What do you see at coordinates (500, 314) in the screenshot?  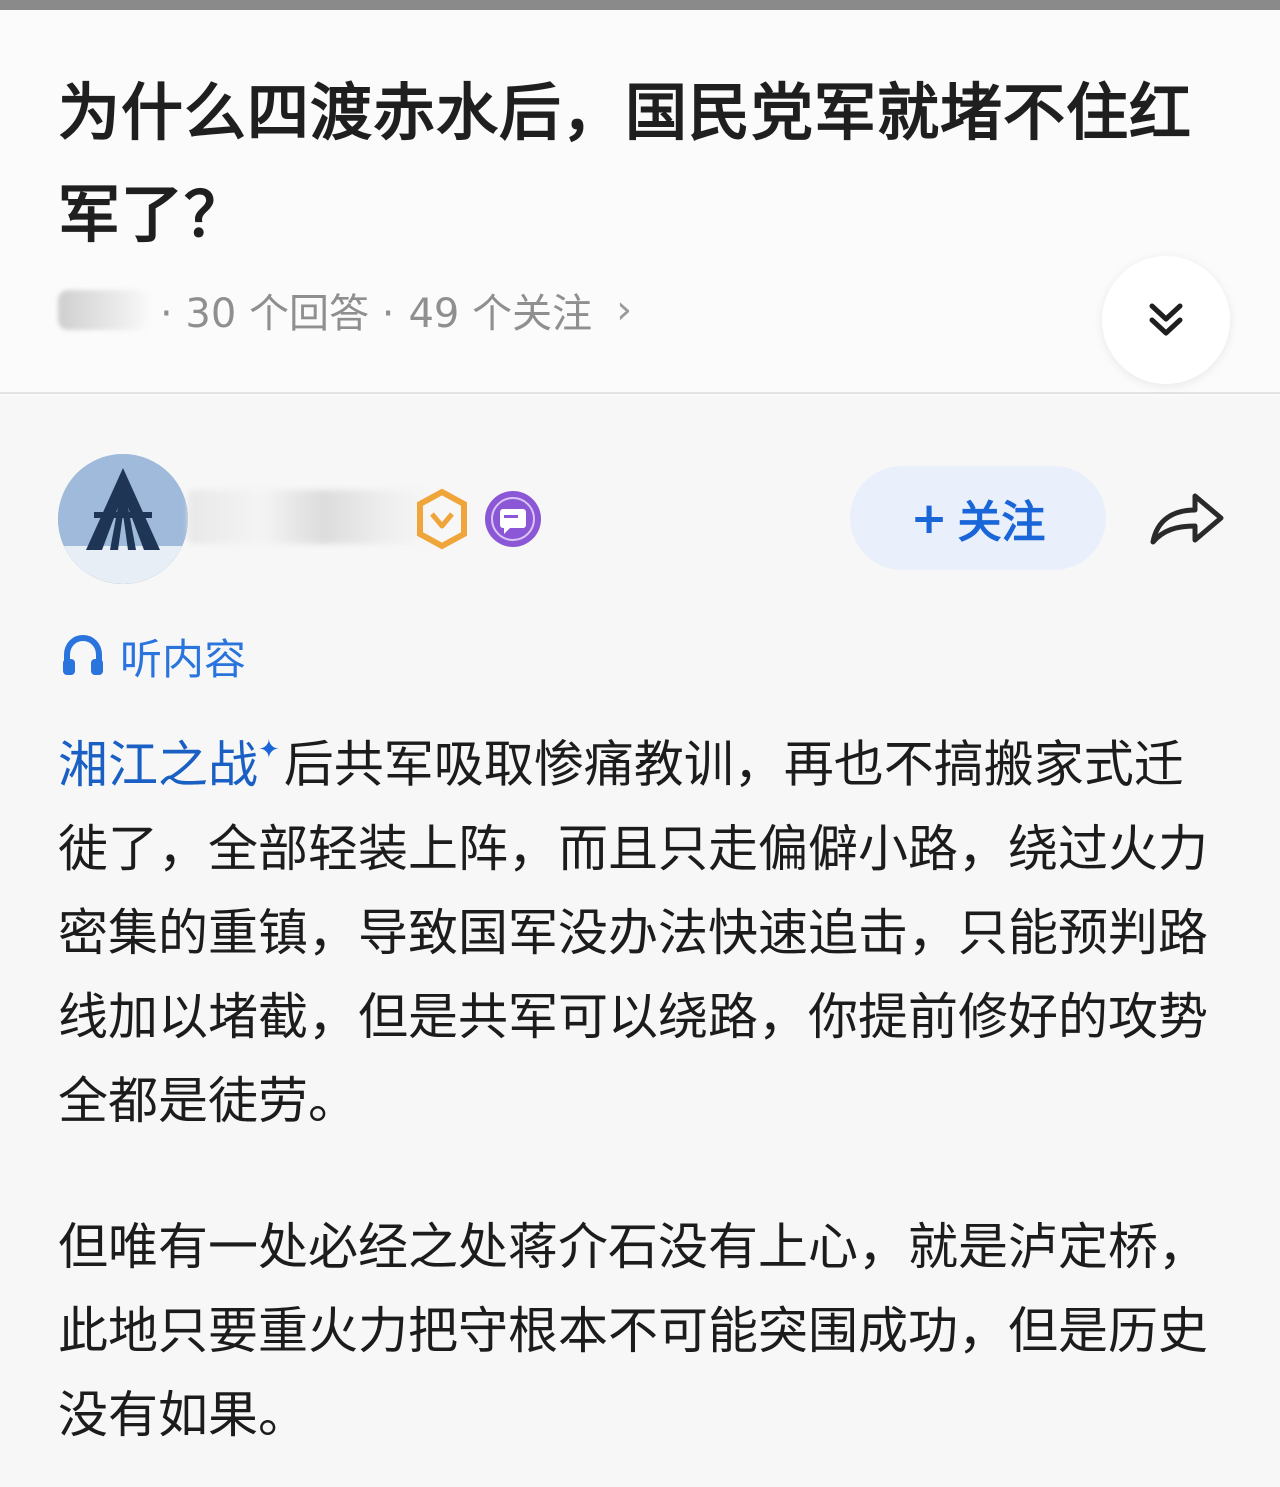 I see `follow-count: 49 个关注` at bounding box center [500, 314].